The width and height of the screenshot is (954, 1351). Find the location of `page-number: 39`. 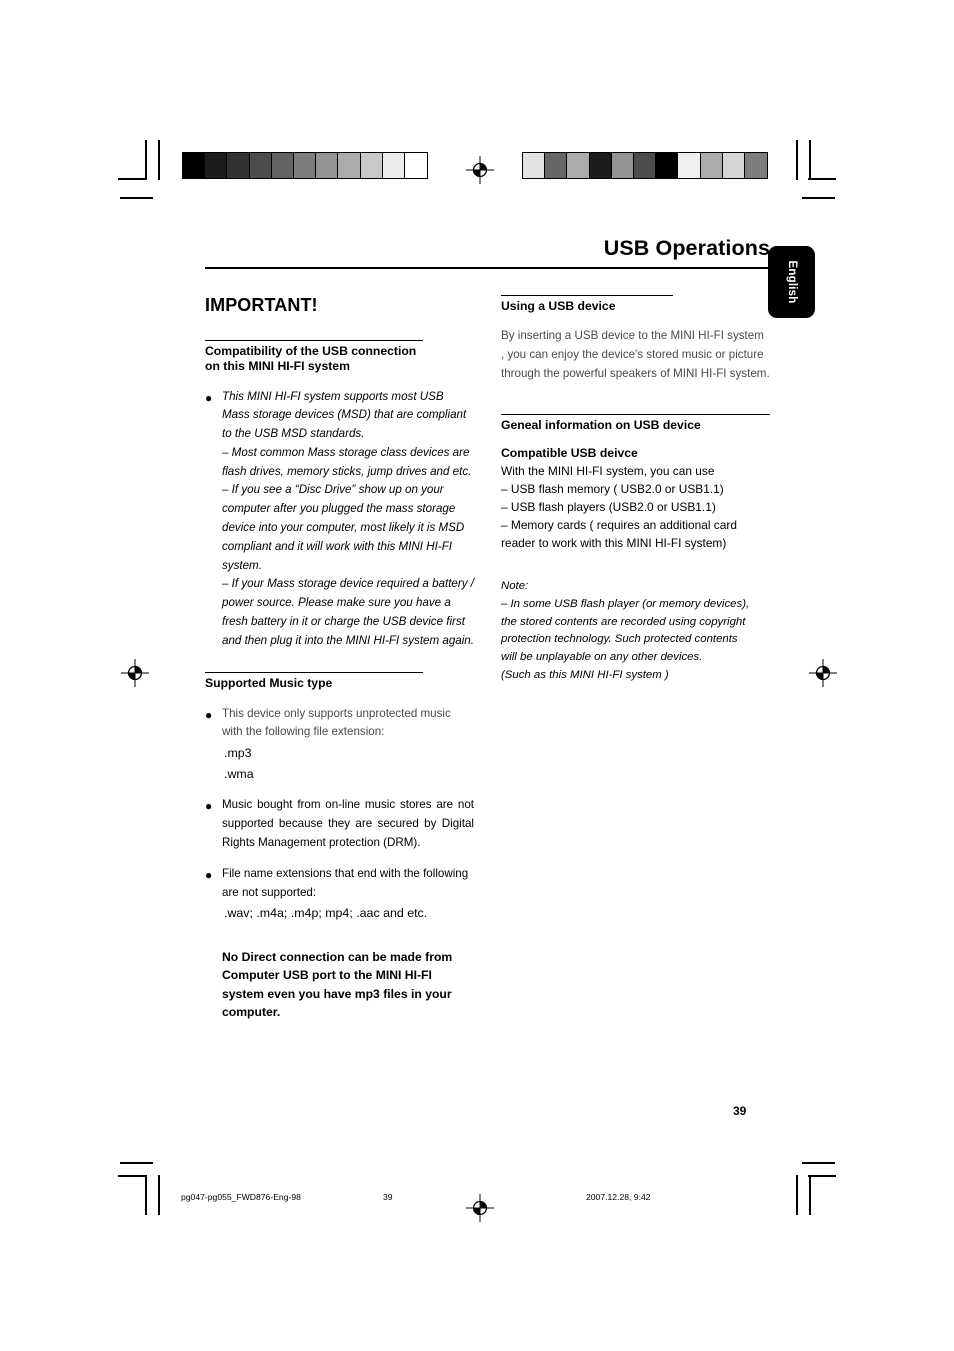

page-number: 39 is located at coordinates (740, 1111).